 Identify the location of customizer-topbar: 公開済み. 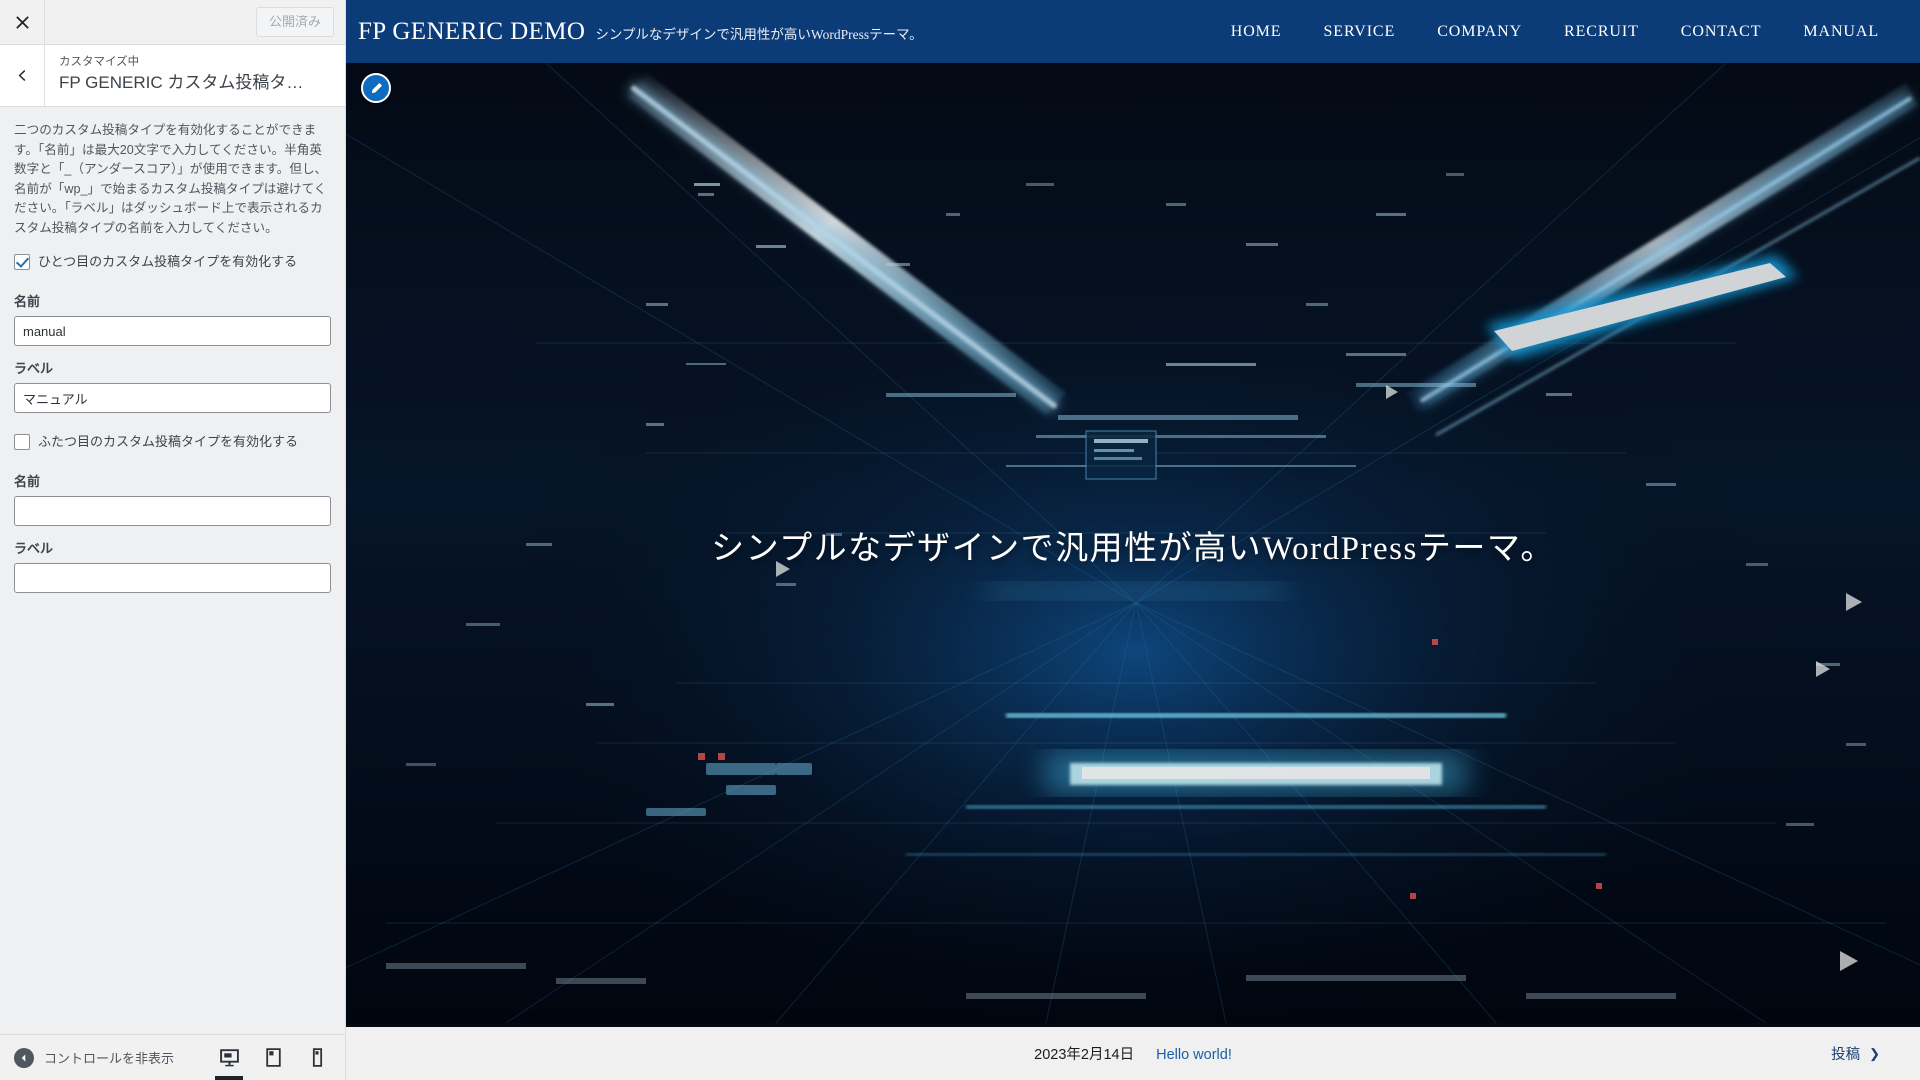
(172, 22).